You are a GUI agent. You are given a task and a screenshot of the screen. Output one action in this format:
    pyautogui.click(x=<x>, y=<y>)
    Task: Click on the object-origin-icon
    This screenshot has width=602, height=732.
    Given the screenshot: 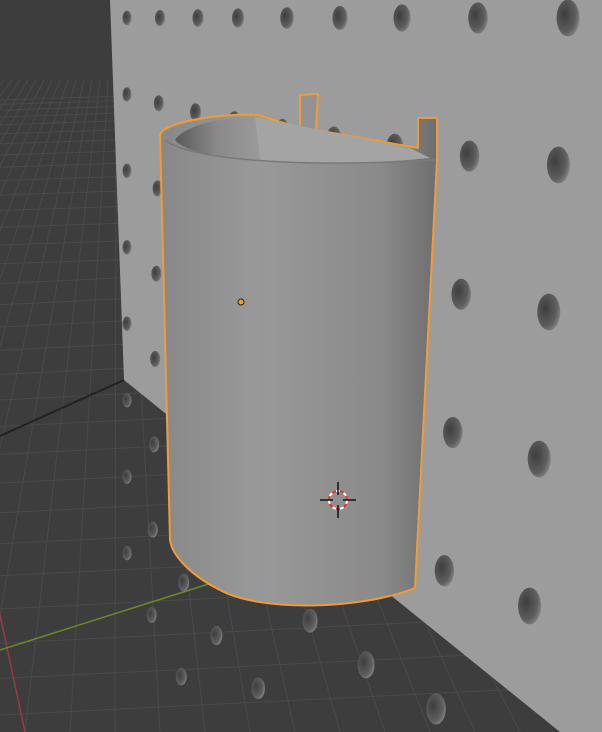 What is the action you would take?
    pyautogui.click(x=241, y=302)
    